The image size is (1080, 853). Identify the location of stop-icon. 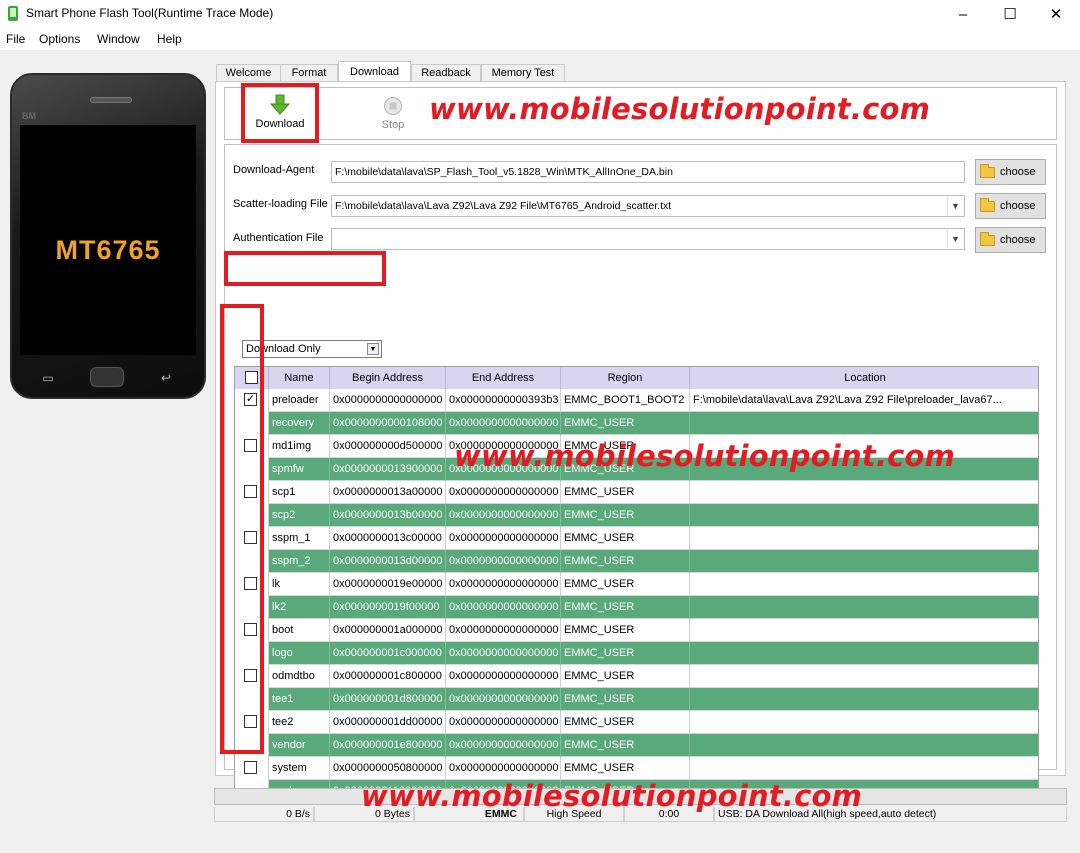
(393, 106).